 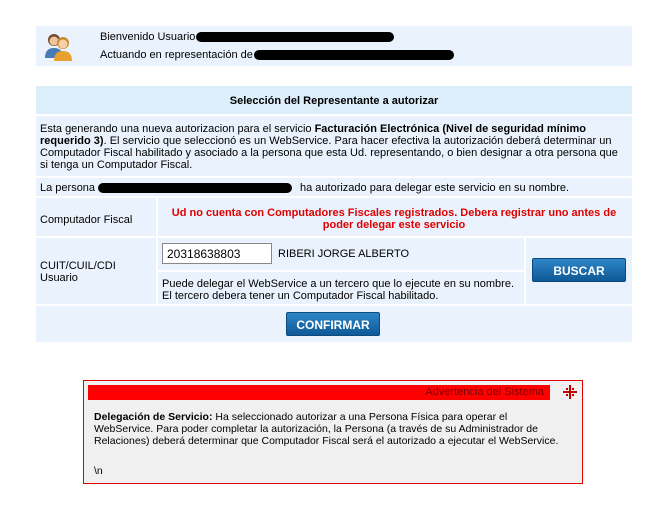 What do you see at coordinates (176, 55) in the screenshot?
I see `acting-as-text: Actuando en representación de` at bounding box center [176, 55].